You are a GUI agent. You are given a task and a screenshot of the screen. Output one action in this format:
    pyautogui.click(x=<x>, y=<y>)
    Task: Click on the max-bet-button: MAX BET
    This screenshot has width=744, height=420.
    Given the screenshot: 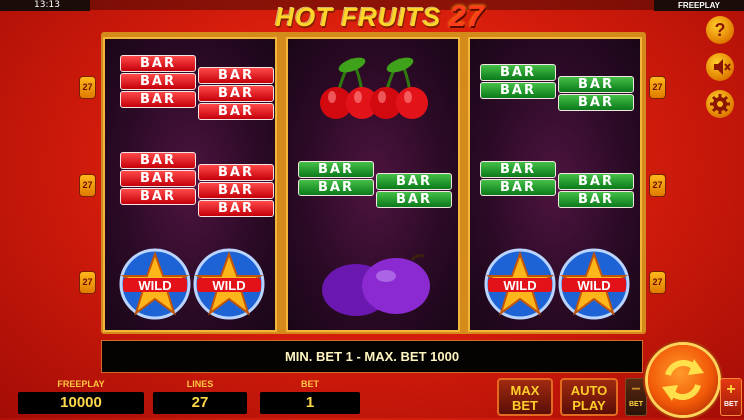 What is the action you would take?
    pyautogui.click(x=525, y=397)
    